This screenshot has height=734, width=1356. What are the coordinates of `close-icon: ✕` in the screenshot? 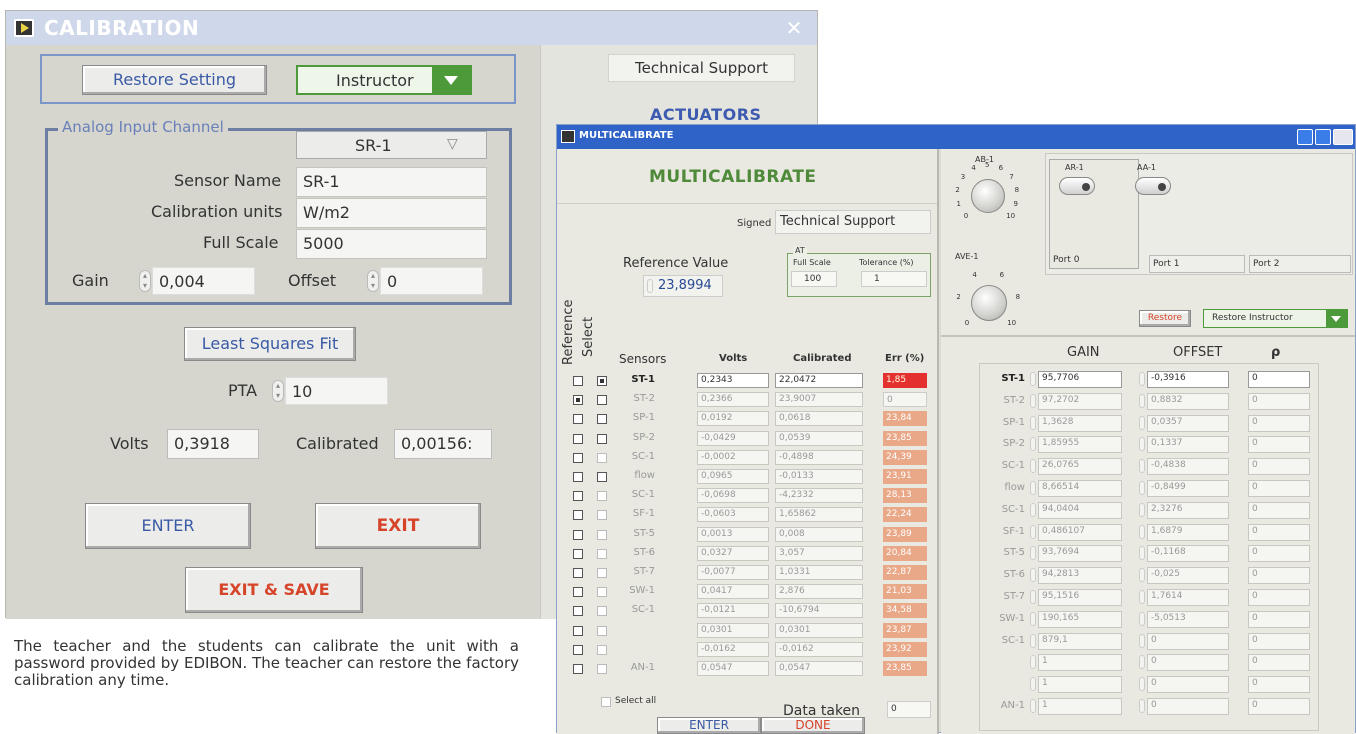 It's located at (794, 28).